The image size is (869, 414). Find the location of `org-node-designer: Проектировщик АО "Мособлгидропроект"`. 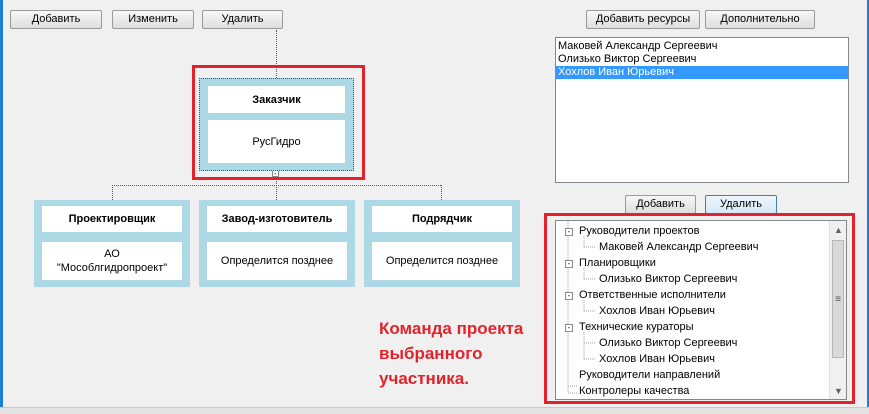

org-node-designer: Проектировщик АО "Мособлгидропроект" is located at coordinates (112, 243).